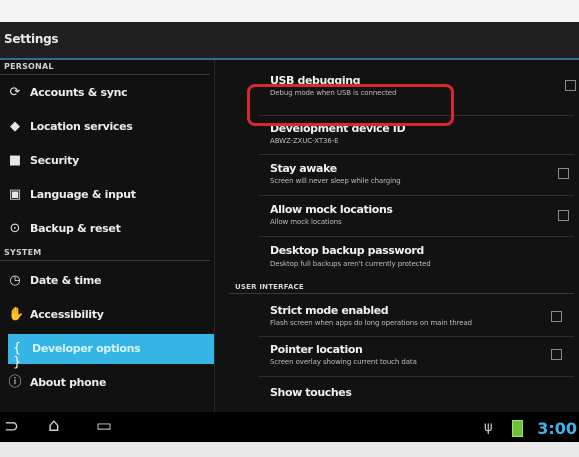 Image resolution: width=579 pixels, height=457 pixels. I want to click on usb-debugging-checkbox, so click(570, 85).